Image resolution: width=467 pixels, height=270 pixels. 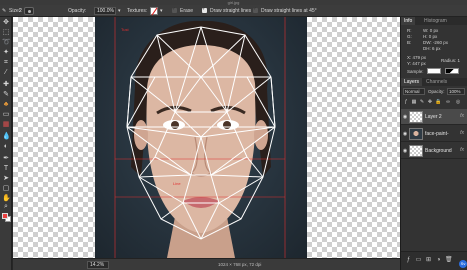 I want to click on blend-mode-select: Normal, so click(x=414, y=91).